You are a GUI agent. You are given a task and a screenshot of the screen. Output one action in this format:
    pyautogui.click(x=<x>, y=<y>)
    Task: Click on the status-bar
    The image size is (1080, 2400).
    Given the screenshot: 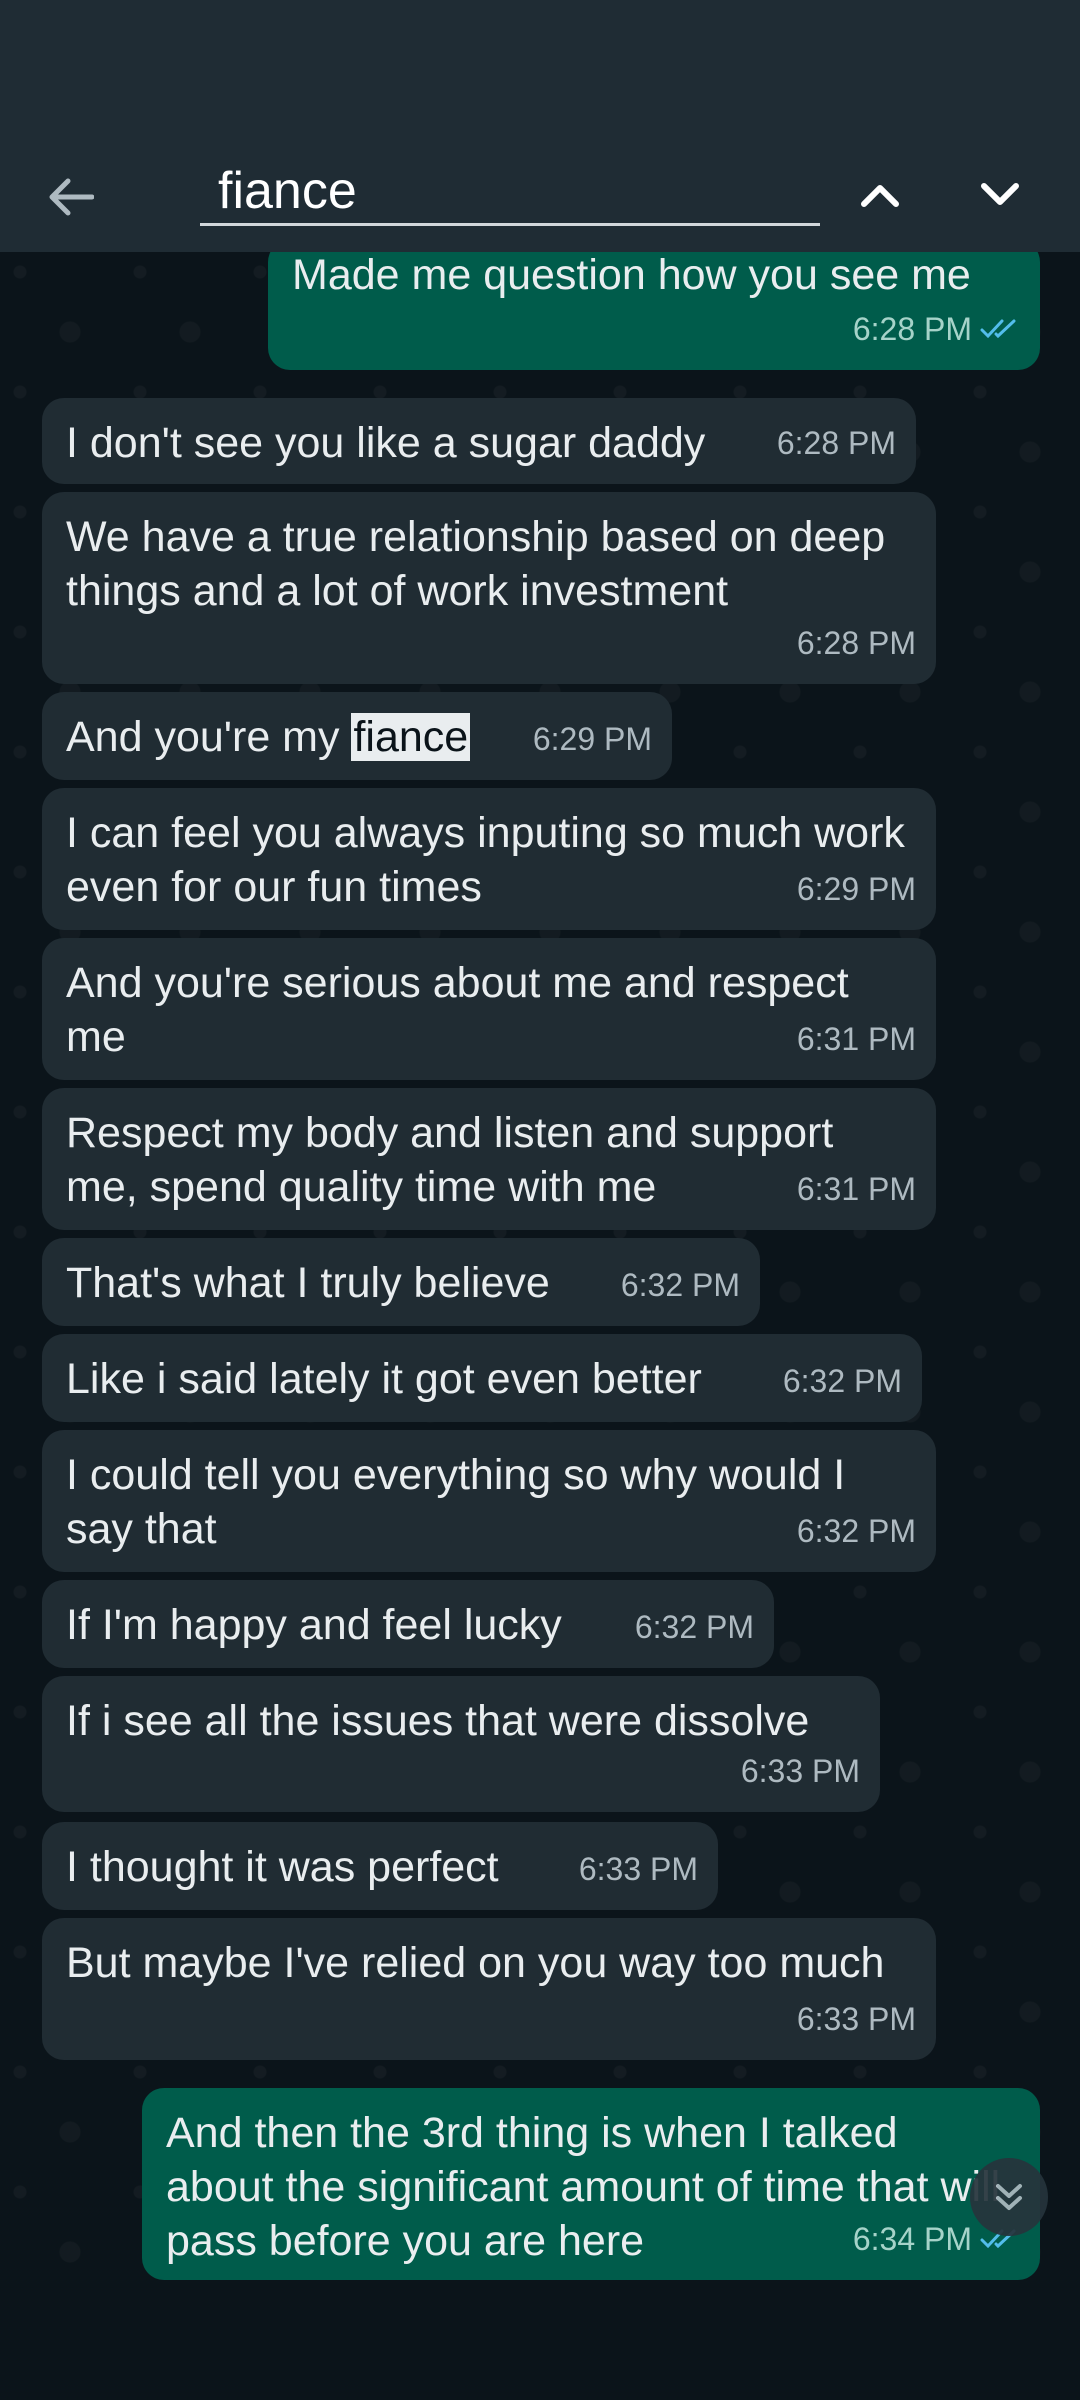 What is the action you would take?
    pyautogui.click(x=540, y=70)
    